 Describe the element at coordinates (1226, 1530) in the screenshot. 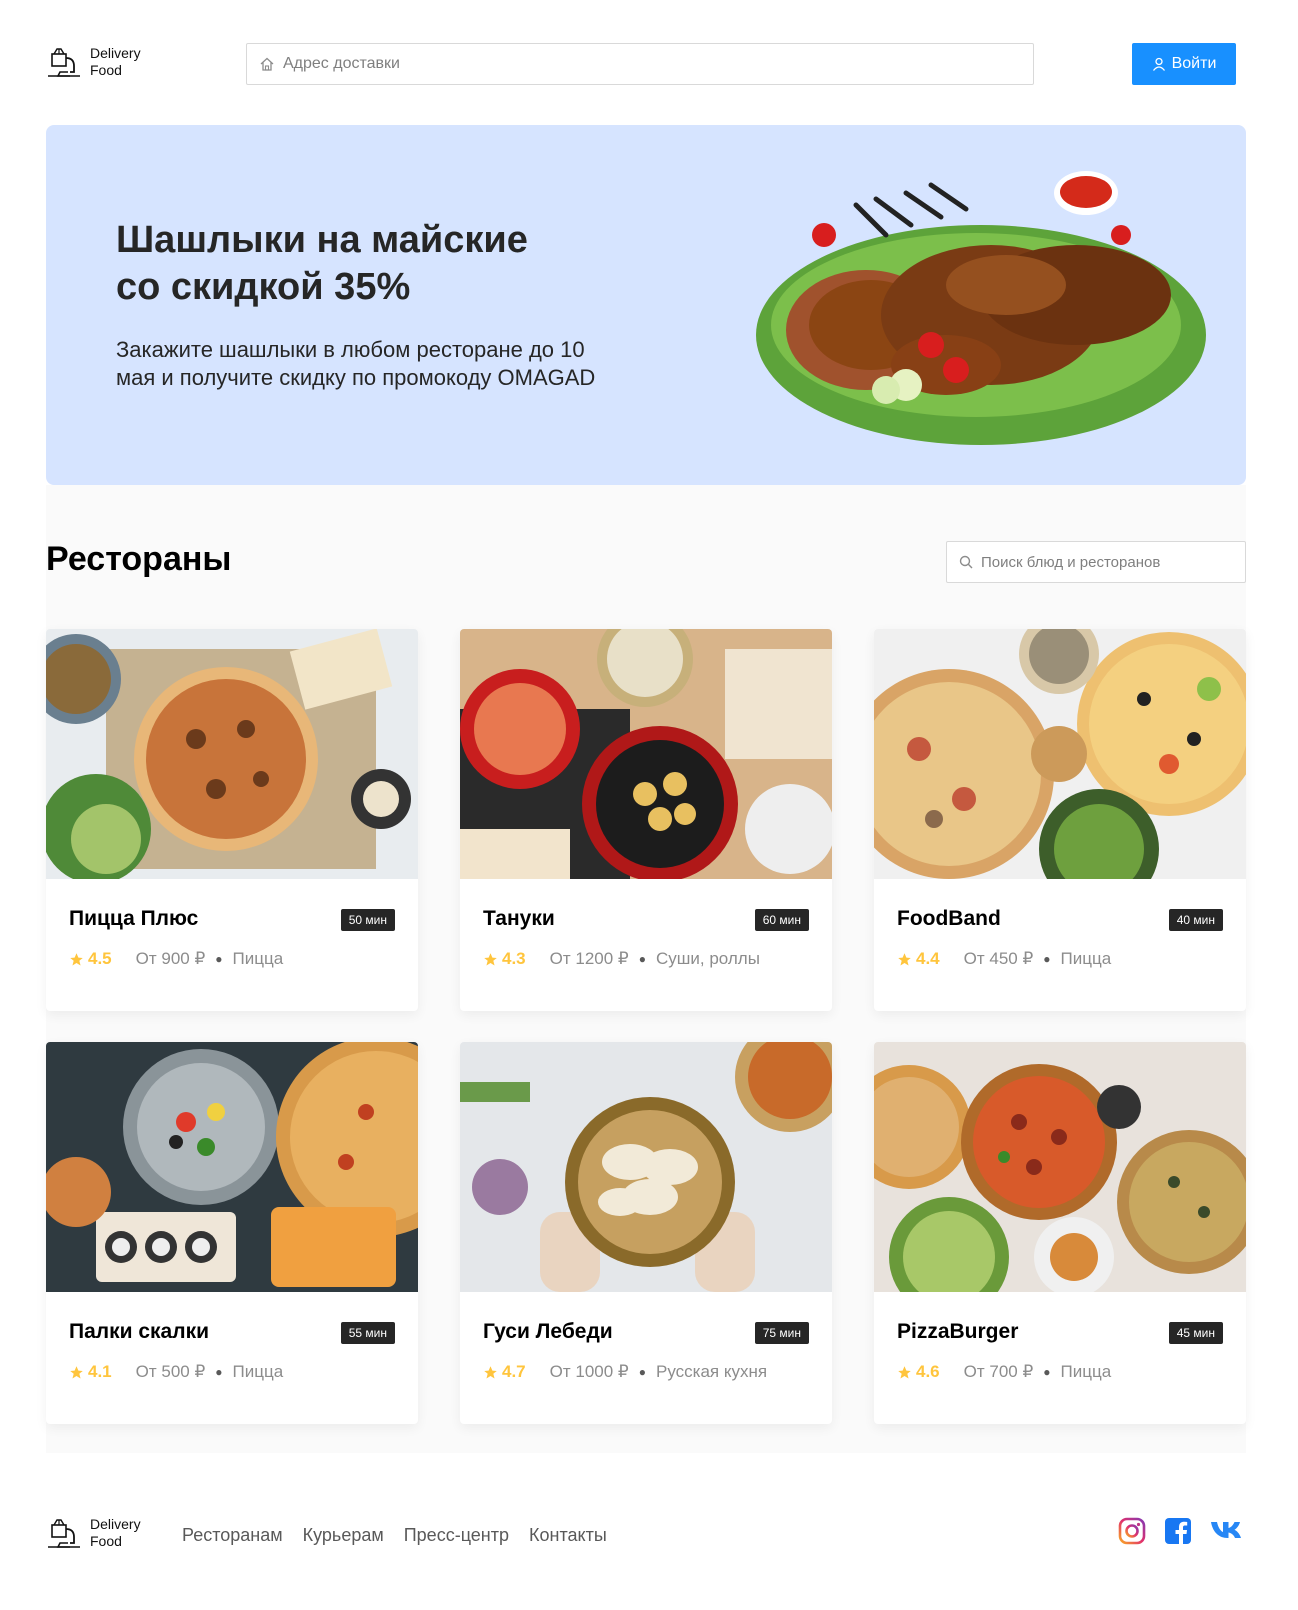

I see `vk-icon` at that location.